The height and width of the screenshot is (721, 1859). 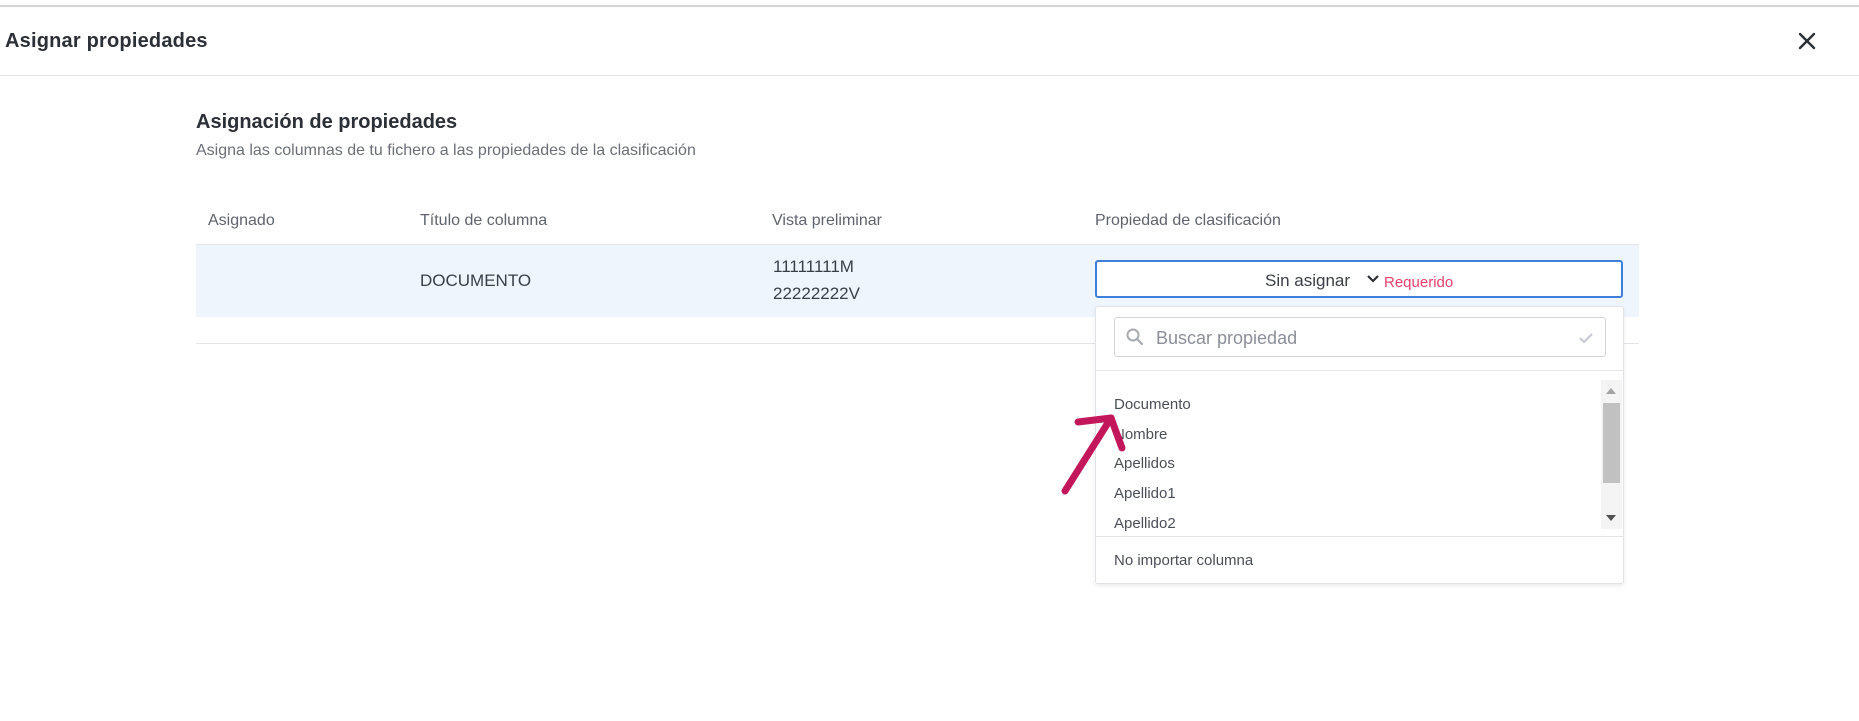 What do you see at coordinates (1359, 536) in the screenshot?
I see `dropdown-divider-bottom` at bounding box center [1359, 536].